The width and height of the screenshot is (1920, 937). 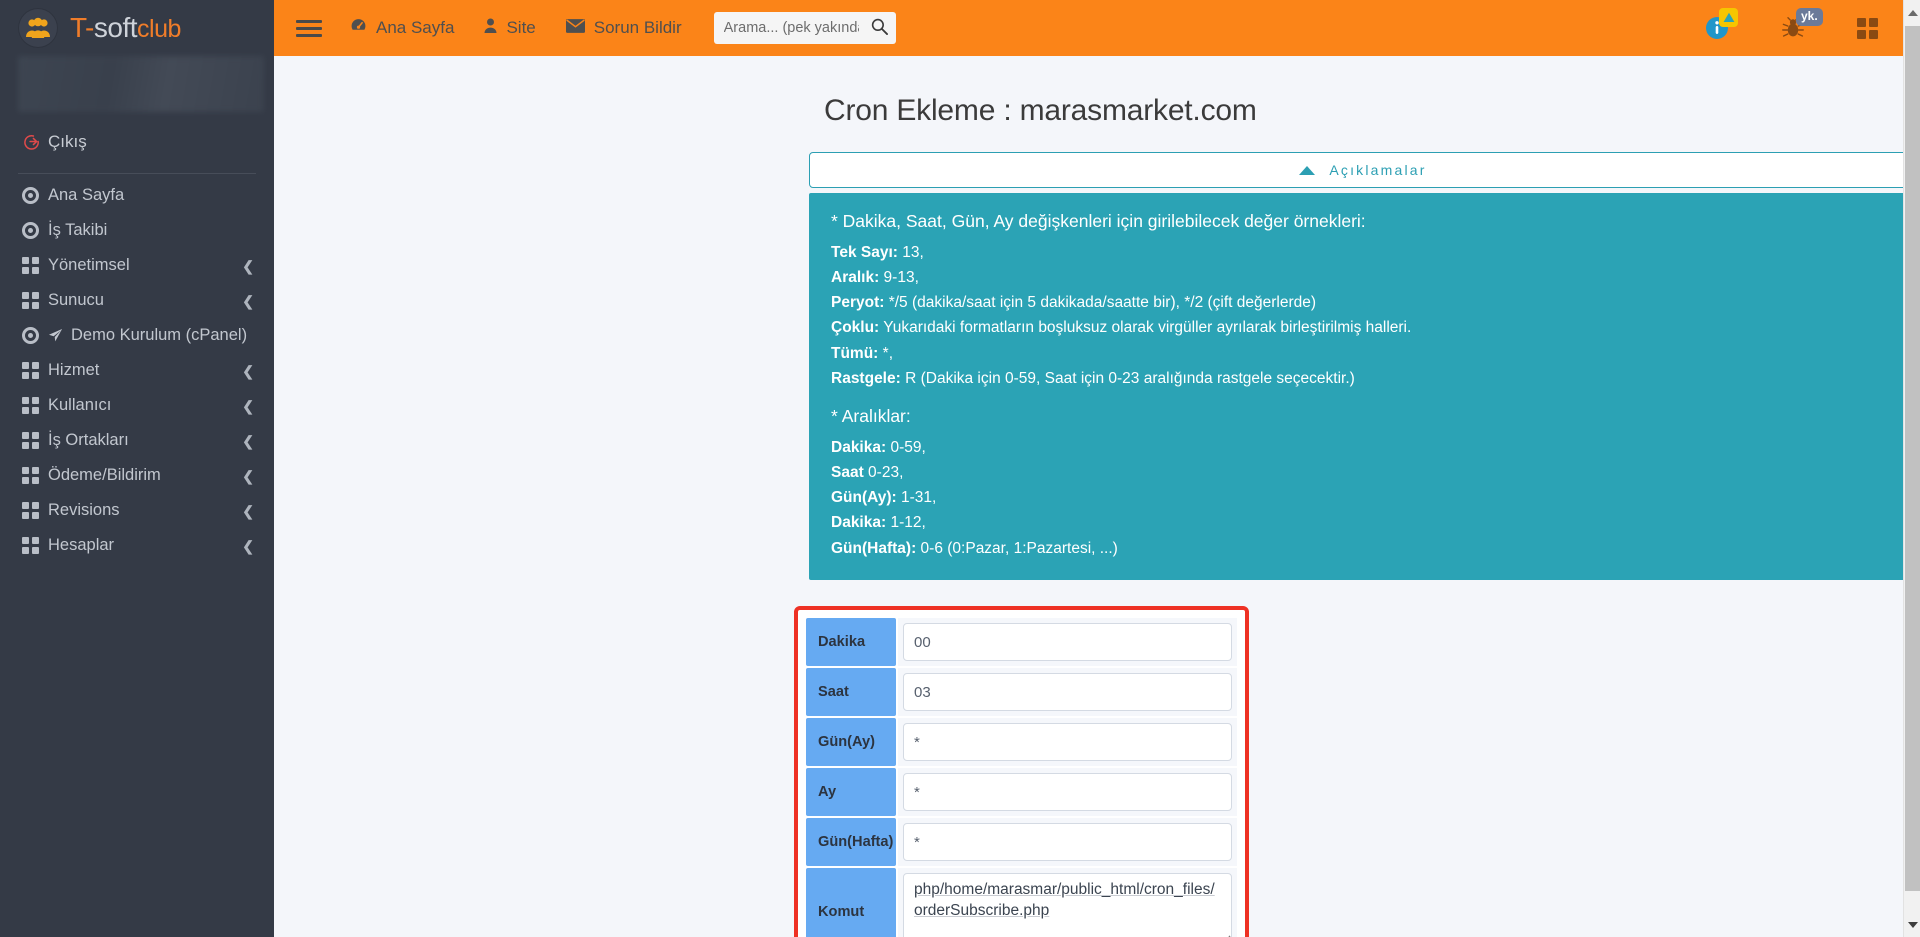 I want to click on sidebar-item-sunucu: Sunucu ❮, so click(x=137, y=300).